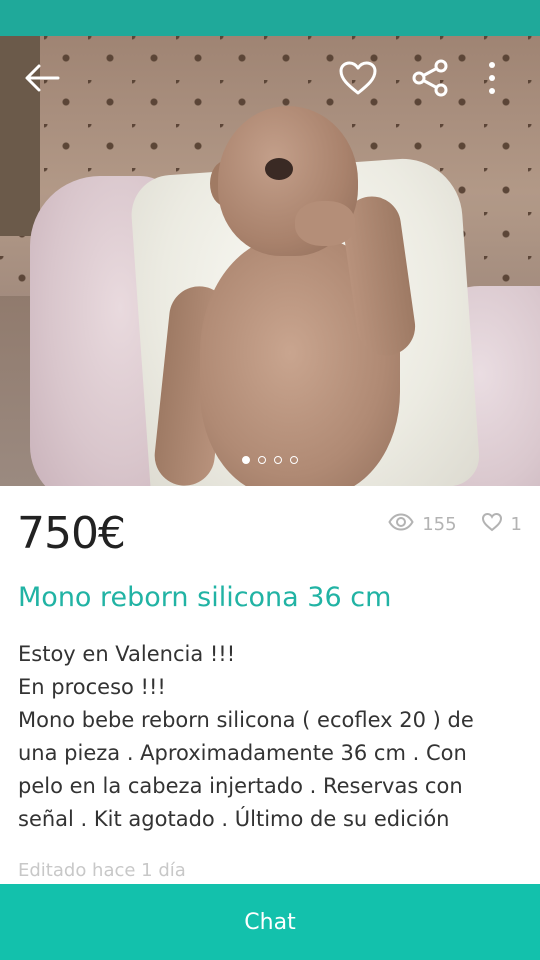 The width and height of the screenshot is (540, 960). Describe the element at coordinates (270, 460) in the screenshot. I see `gallery-pagination` at that location.